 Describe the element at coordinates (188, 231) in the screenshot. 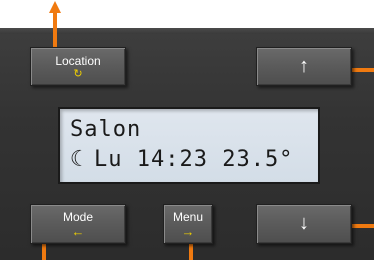

I see `arrow-right-icon: →` at that location.